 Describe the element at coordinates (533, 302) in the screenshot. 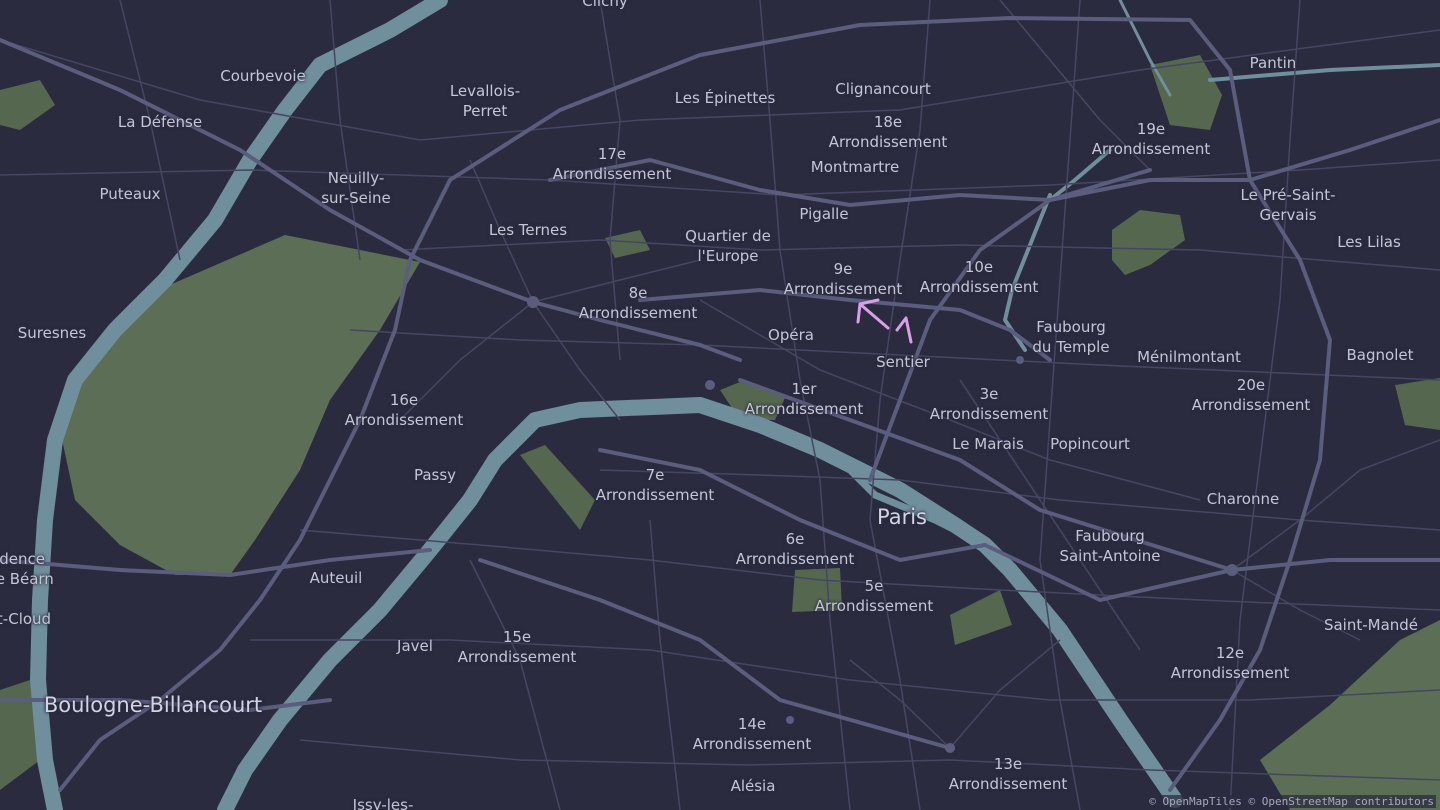

I see `etoile-roundabout` at that location.